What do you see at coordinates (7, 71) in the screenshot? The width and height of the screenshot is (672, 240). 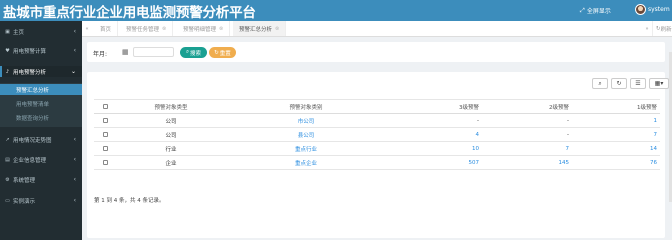 I see `bell-icon: ♪` at bounding box center [7, 71].